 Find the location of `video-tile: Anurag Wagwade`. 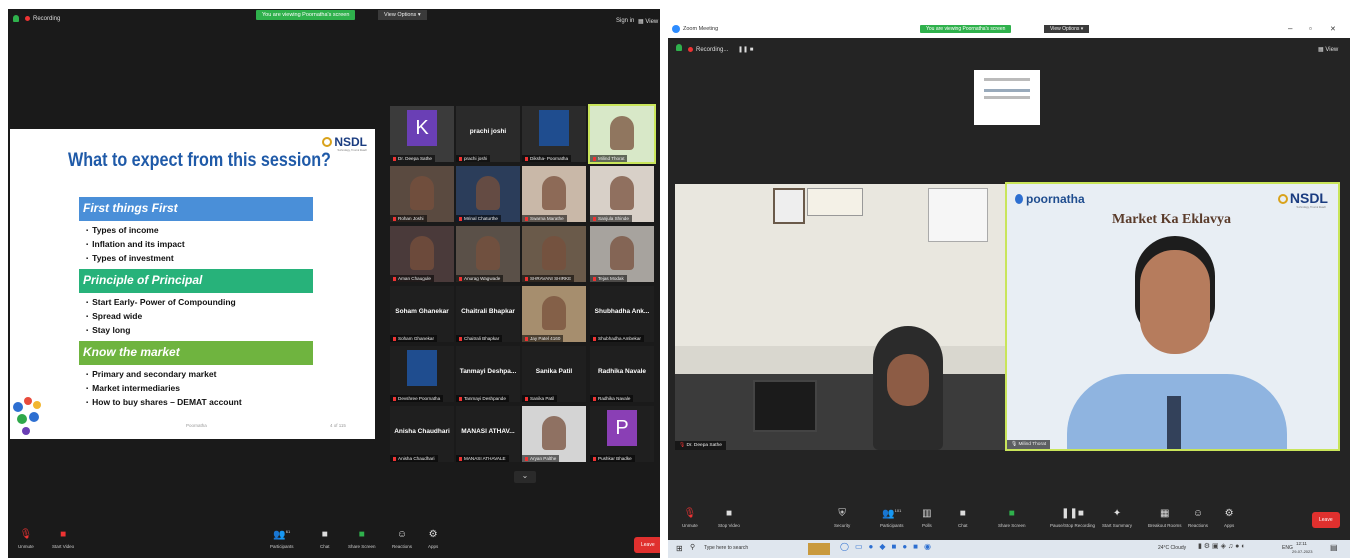

video-tile: Anurag Wagwade is located at coordinates (488, 254).